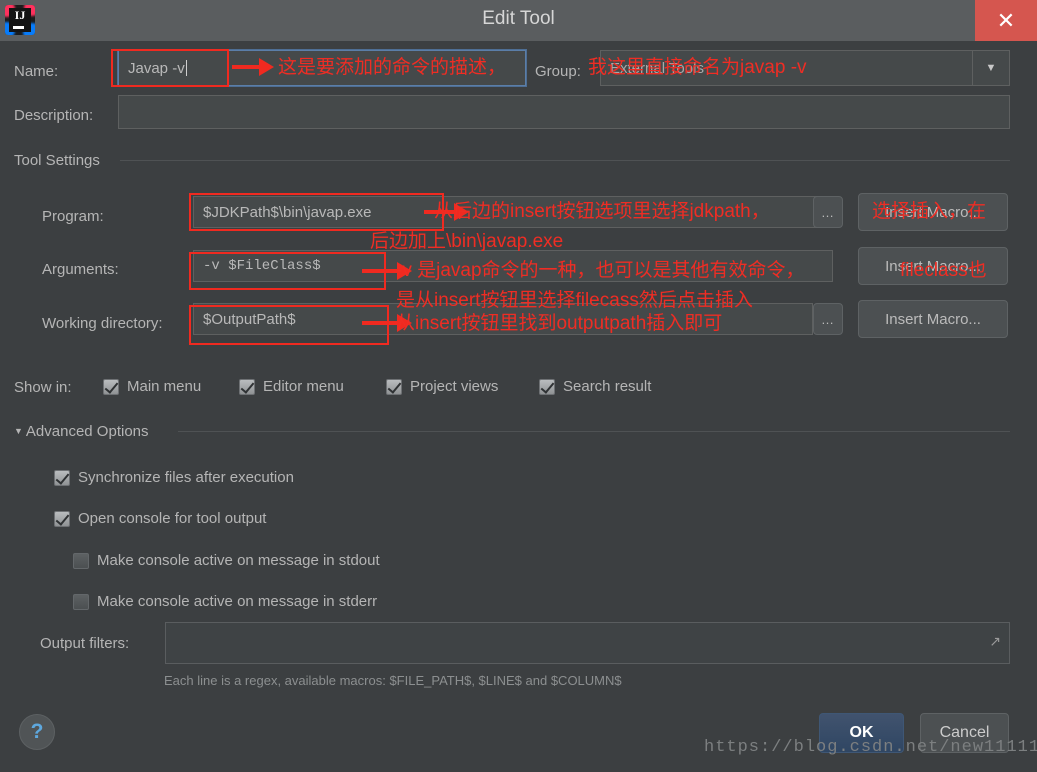  Describe the element at coordinates (287, 212) in the screenshot. I see `program-input-value: $JDKPath$\bin\javap.exe` at that location.